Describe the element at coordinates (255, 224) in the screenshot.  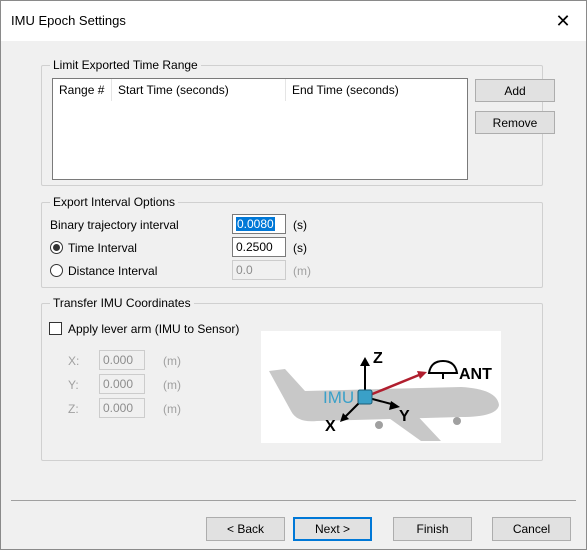
I see `binary-interval-value: 0.0080` at that location.